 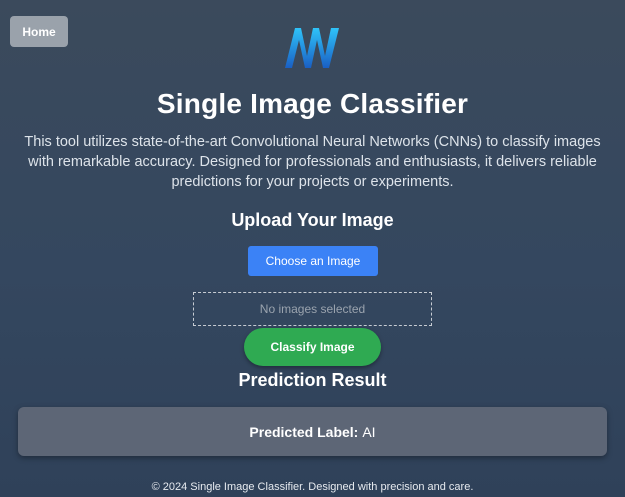 I want to click on page-title: Single Image Classifier, so click(x=312, y=103).